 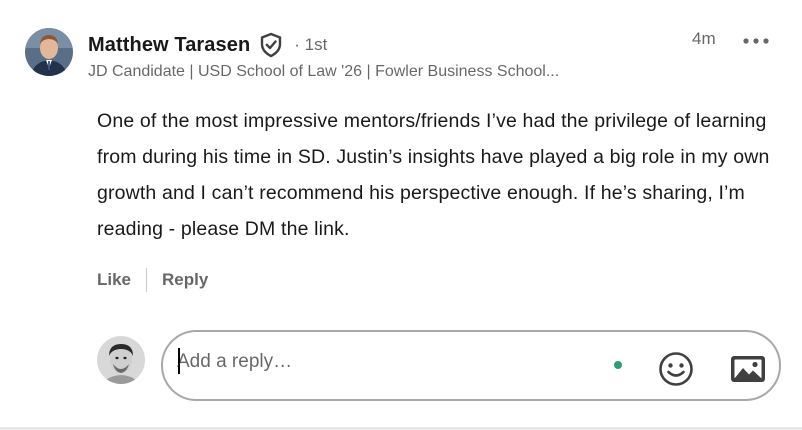 I want to click on image-icon, so click(x=748, y=369).